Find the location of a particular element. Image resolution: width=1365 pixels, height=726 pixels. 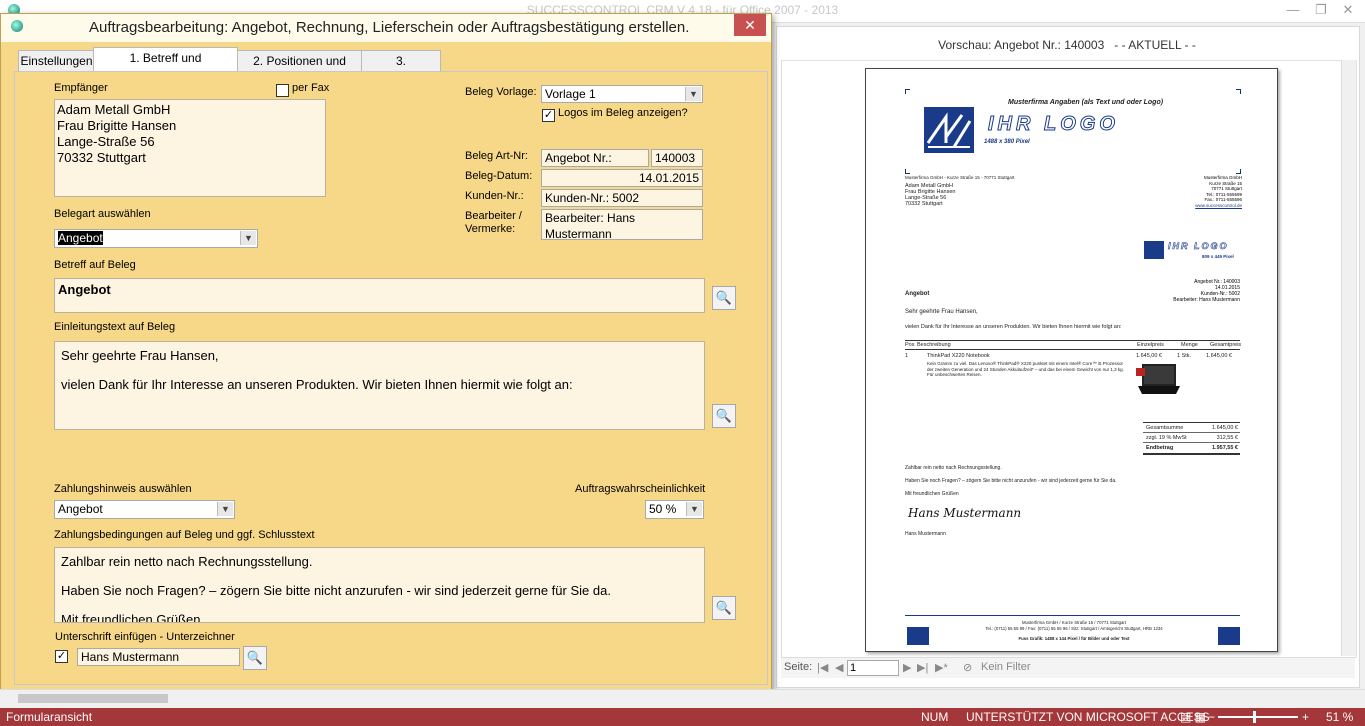

beleg-datum-input: 14.01.2015 is located at coordinates (622, 178).